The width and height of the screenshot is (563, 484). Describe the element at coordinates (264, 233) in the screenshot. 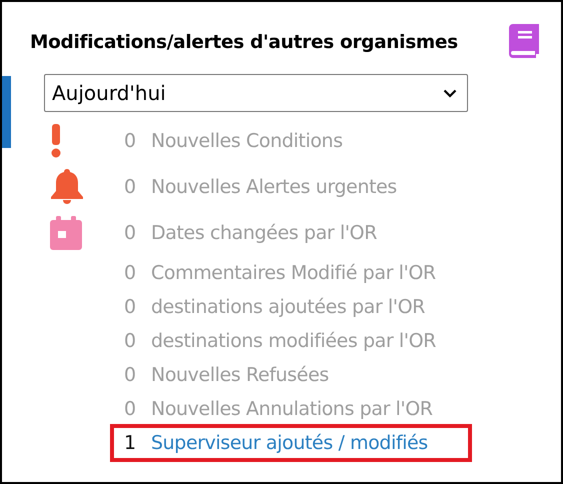

I see `alert-label: Dates changées par l'OR` at that location.